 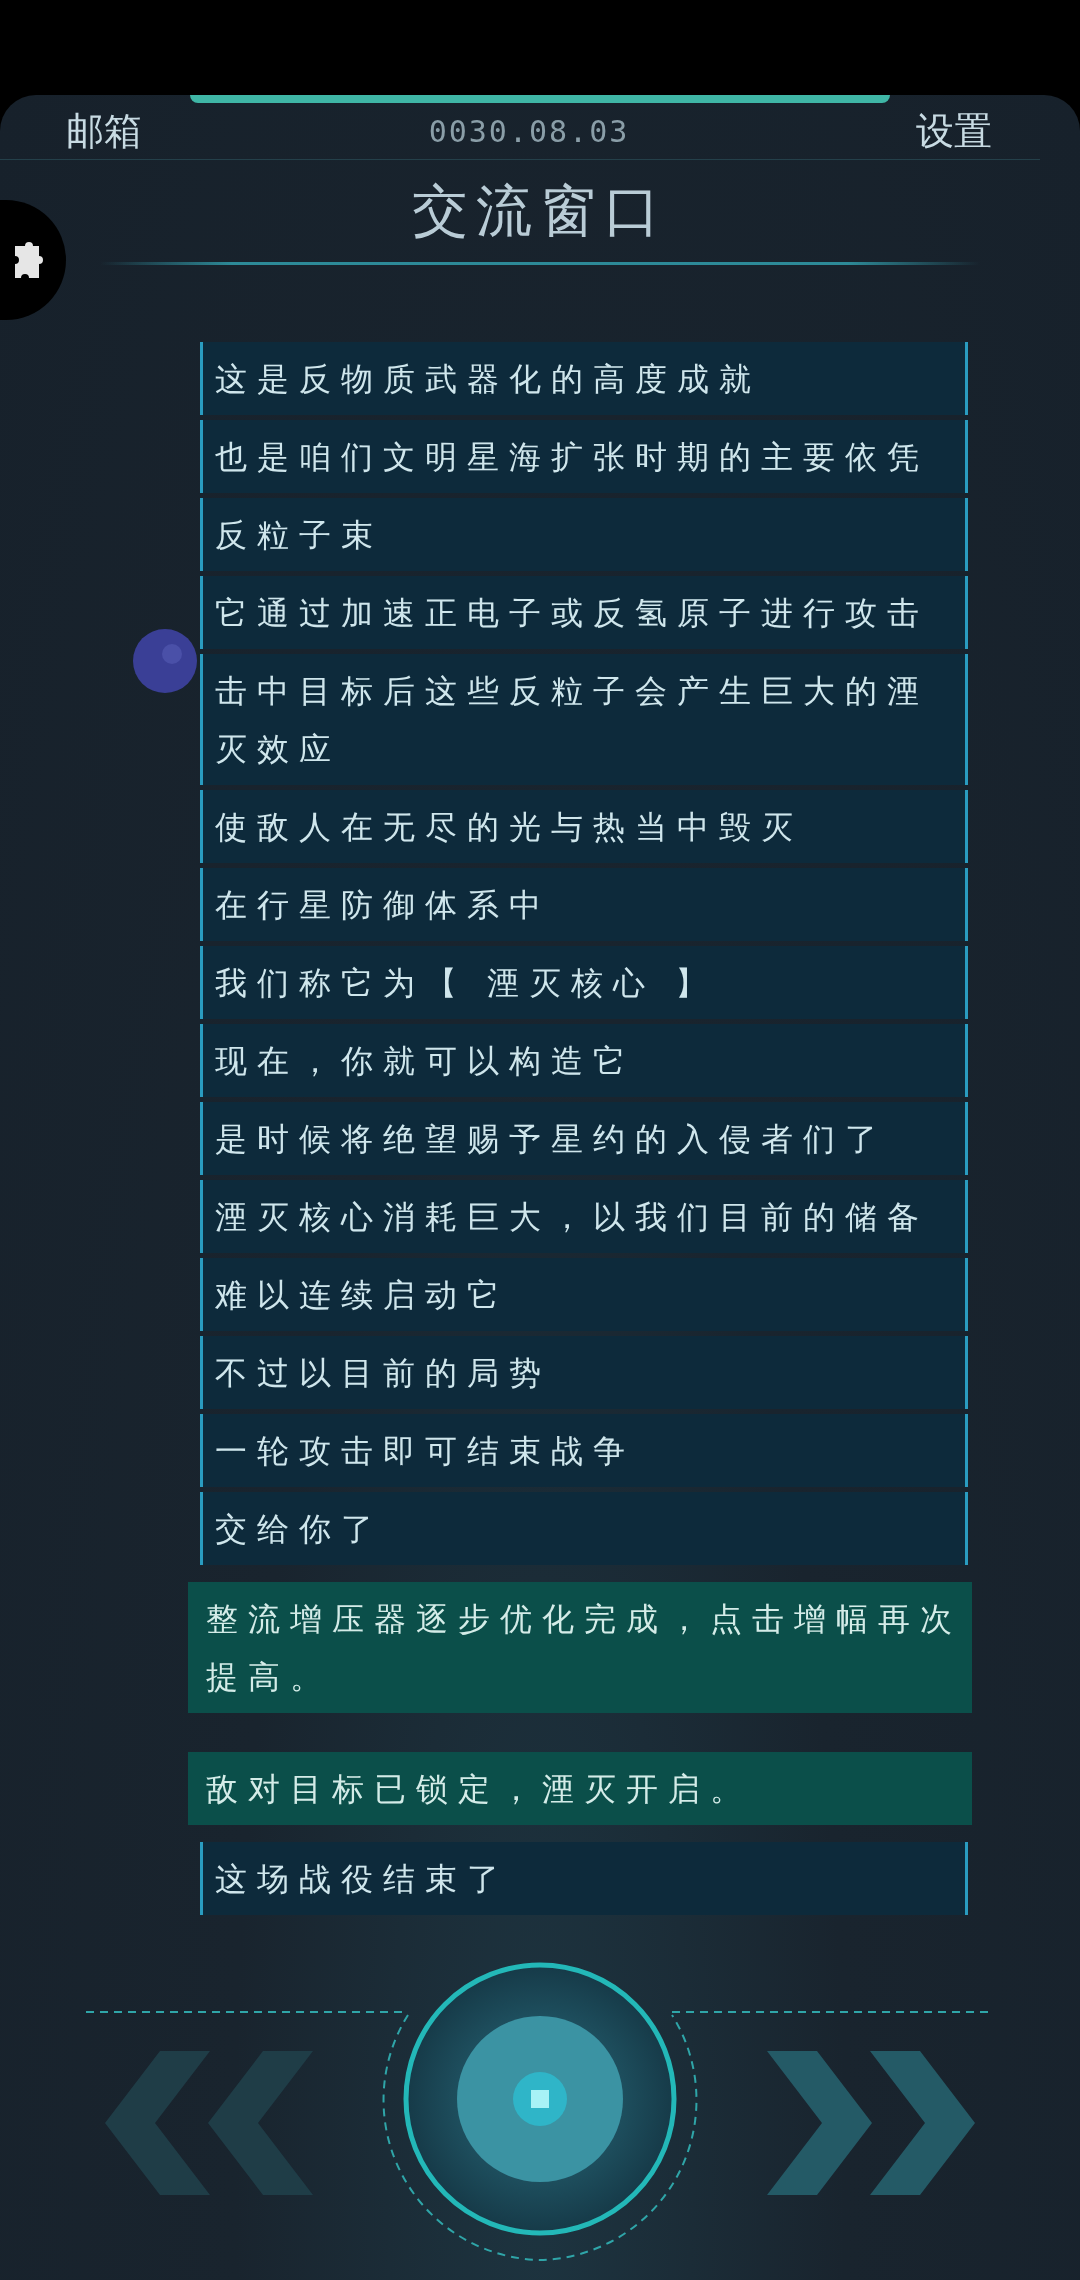 I want to click on dialog-message: 不过以目前的局势, so click(x=584, y=1372).